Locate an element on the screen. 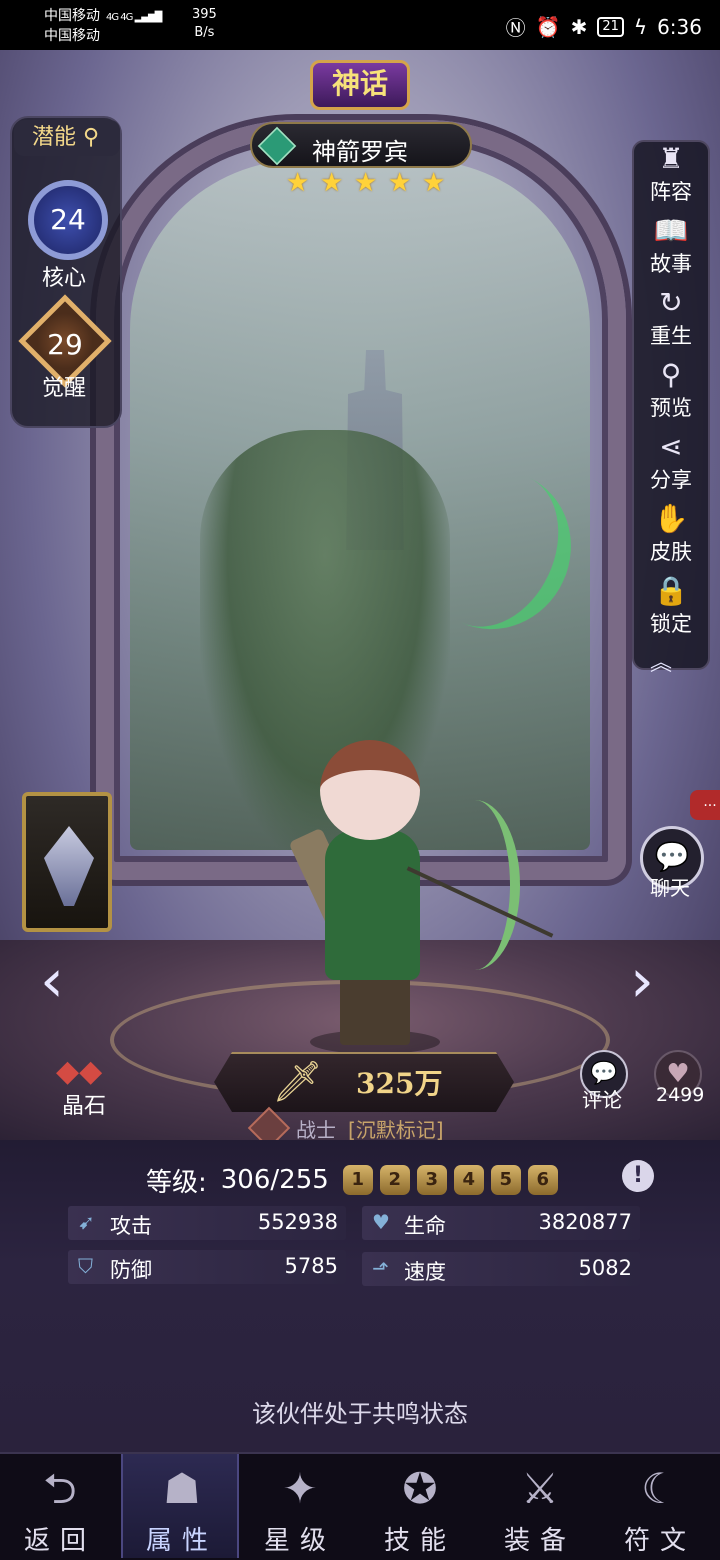 The height and width of the screenshot is (1560, 720). lock-icon: 🔒 is located at coordinates (671, 590).